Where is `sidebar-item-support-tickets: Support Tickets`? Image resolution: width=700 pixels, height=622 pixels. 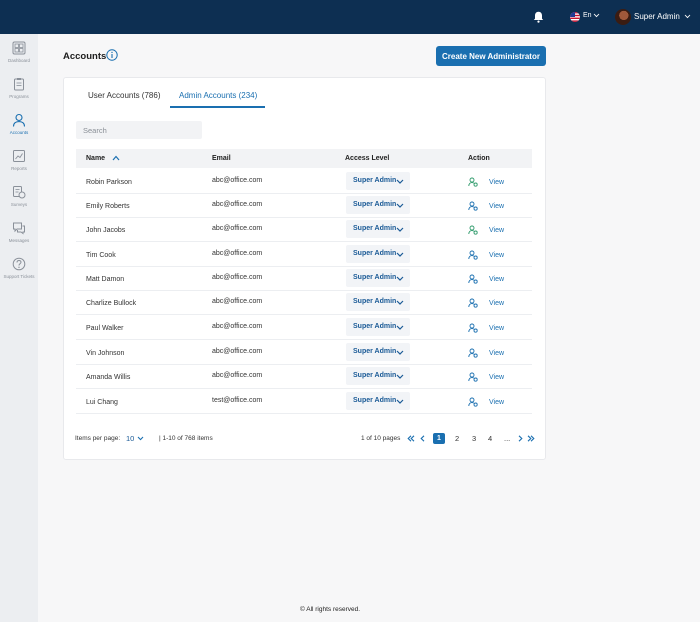
sidebar-item-support-tickets: Support Tickets is located at coordinates (19, 272).